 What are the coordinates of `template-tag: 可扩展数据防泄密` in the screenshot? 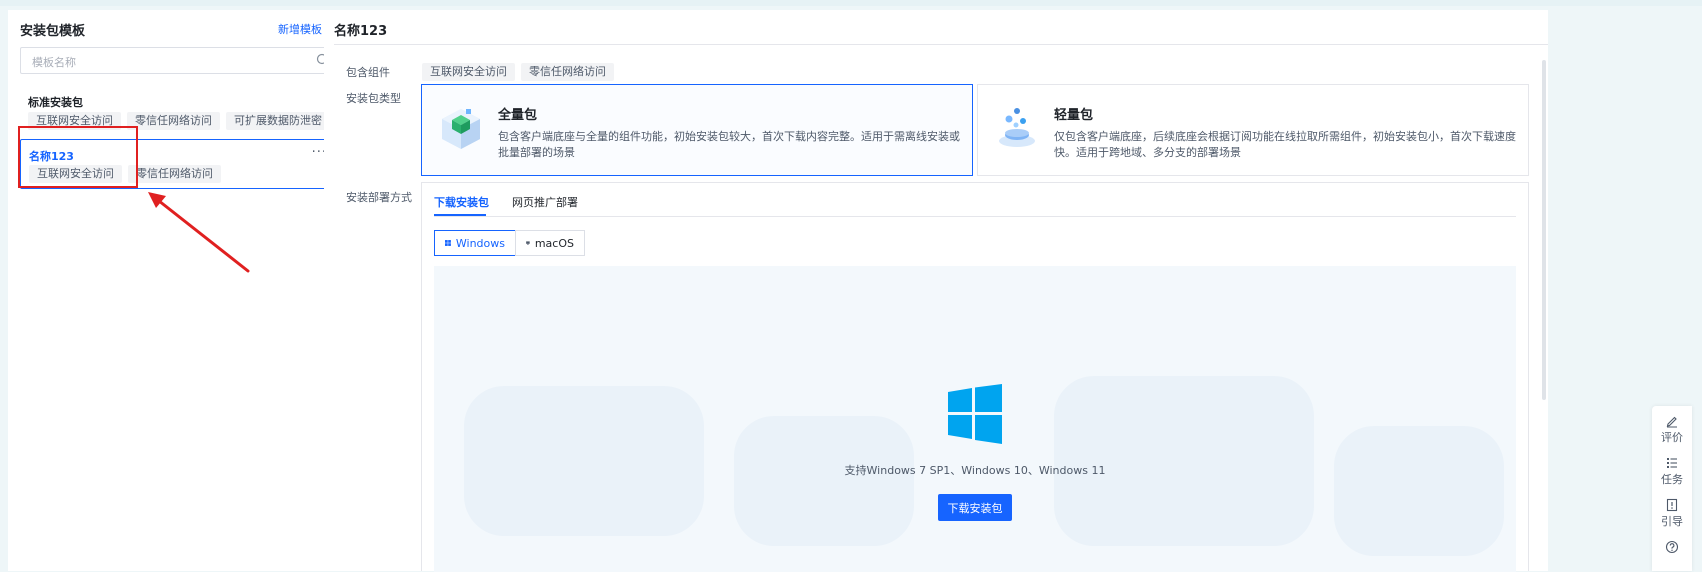 It's located at (278, 121).